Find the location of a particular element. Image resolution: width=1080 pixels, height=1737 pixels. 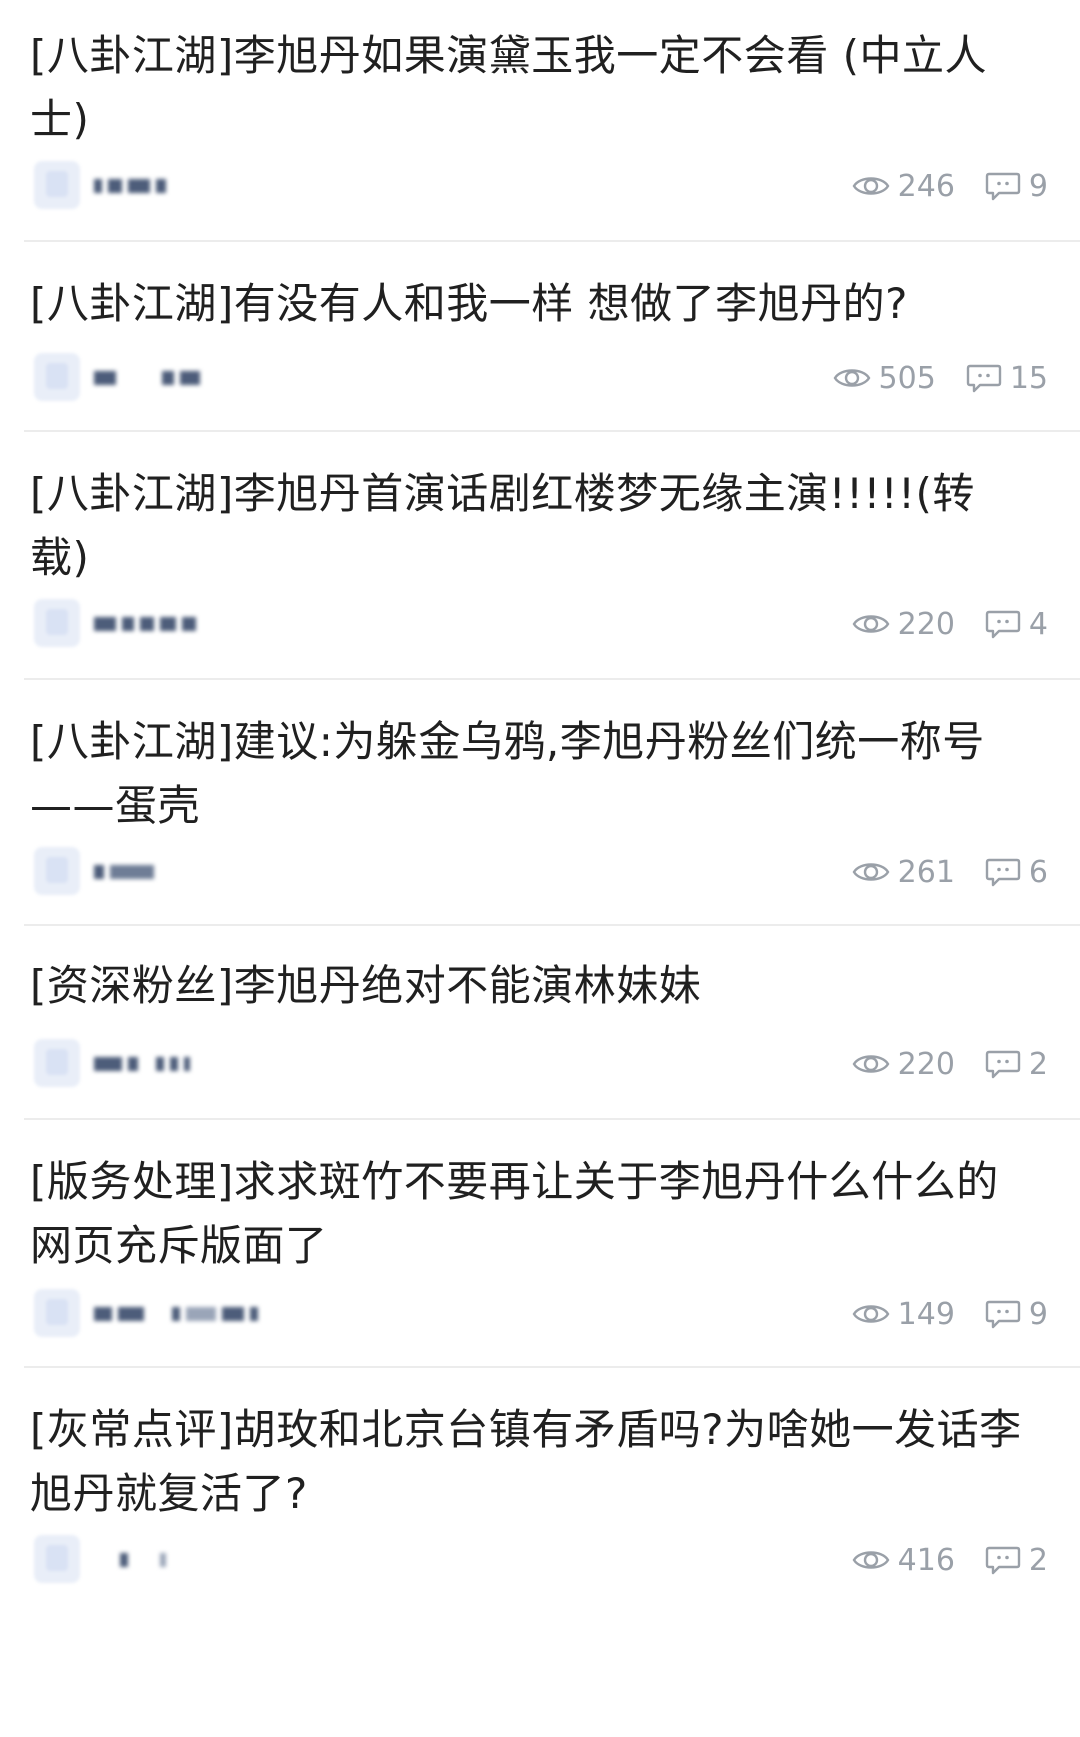

post-stats: 220 2 is located at coordinates (950, 1064).